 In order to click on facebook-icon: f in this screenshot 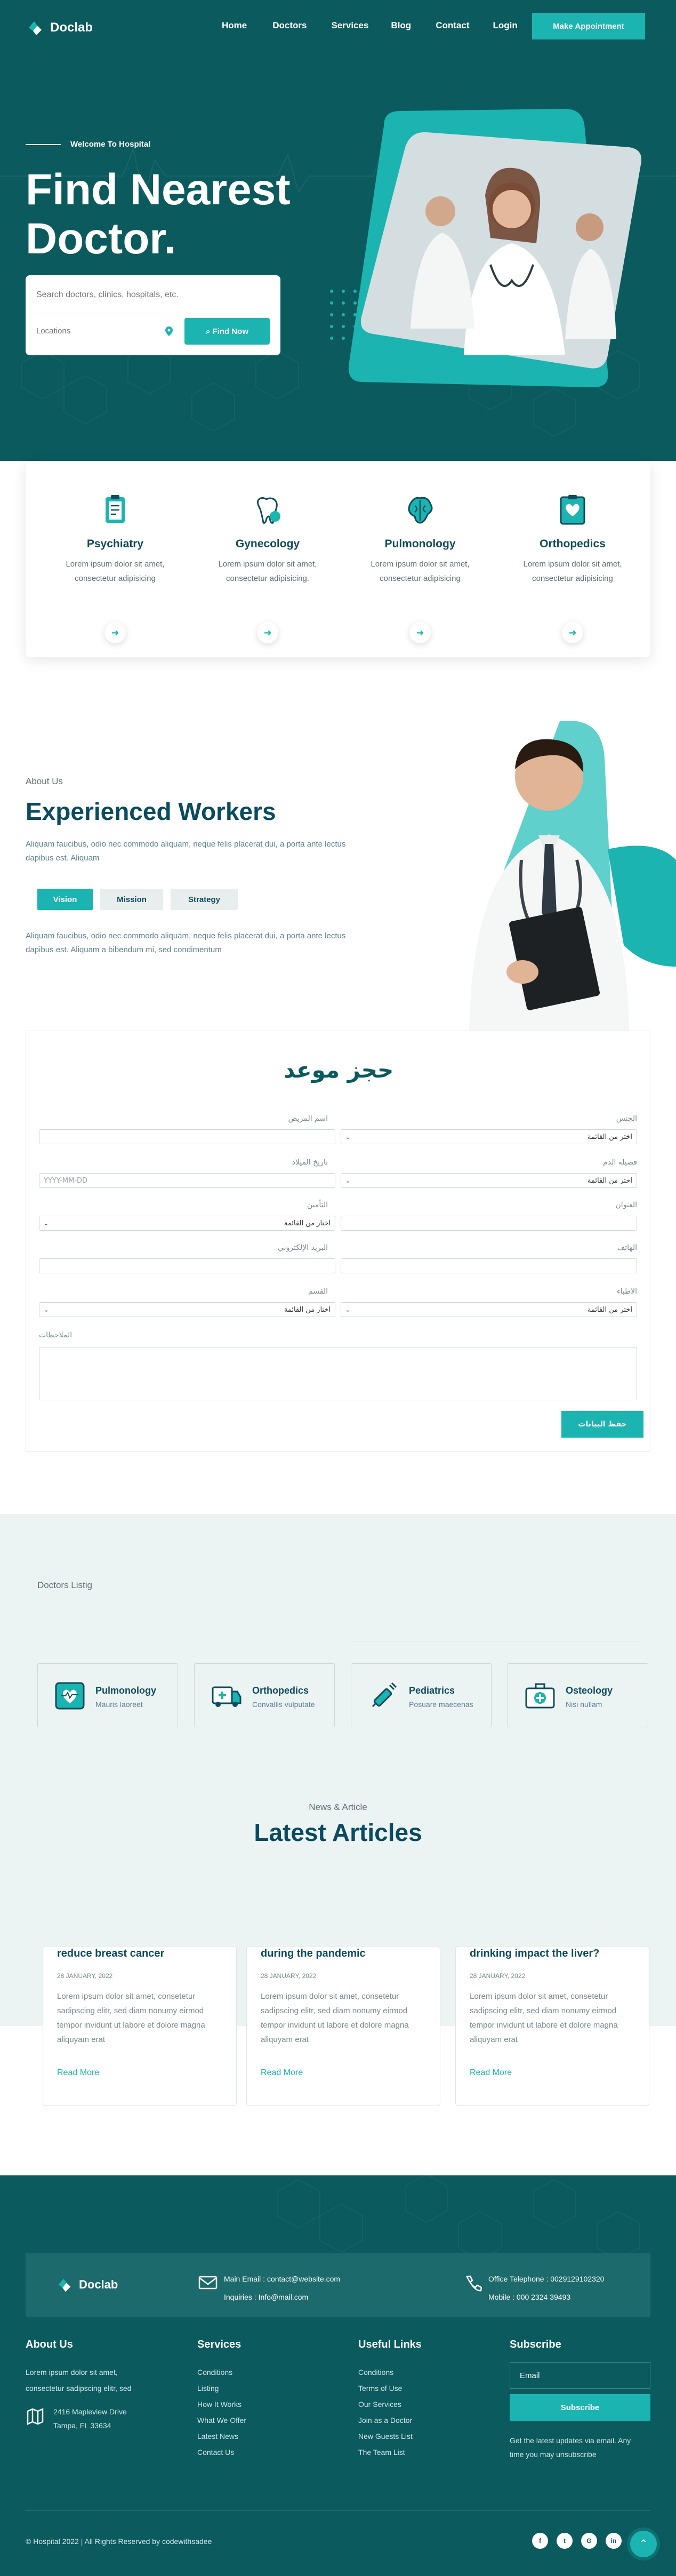, I will do `click(540, 2541)`.